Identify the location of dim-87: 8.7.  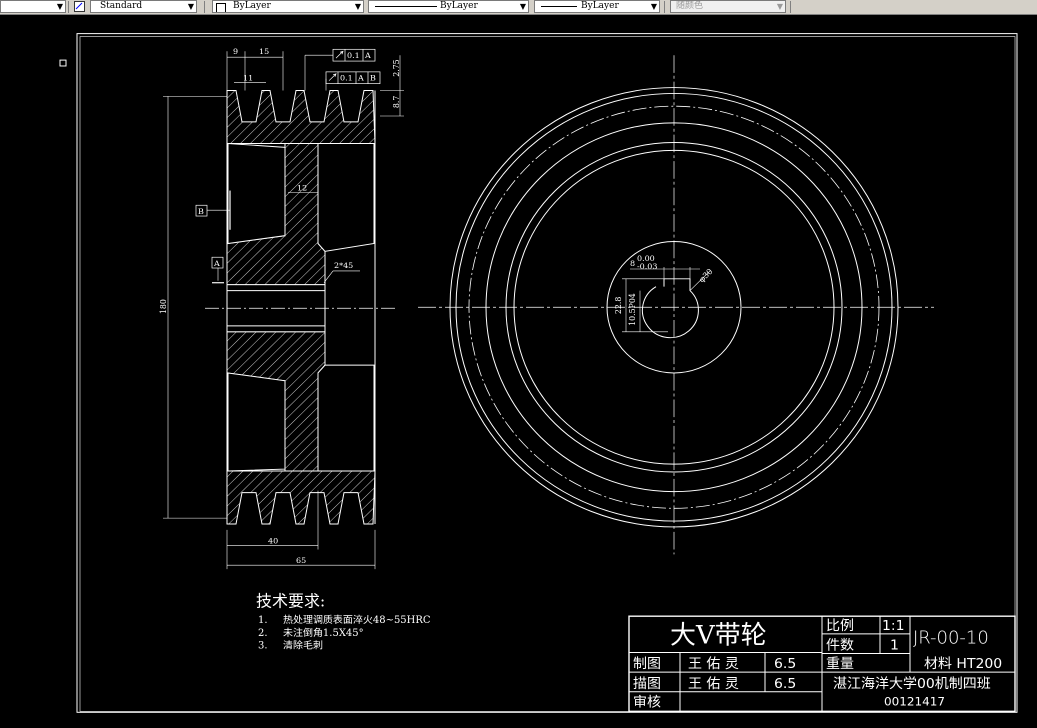
(396, 102).